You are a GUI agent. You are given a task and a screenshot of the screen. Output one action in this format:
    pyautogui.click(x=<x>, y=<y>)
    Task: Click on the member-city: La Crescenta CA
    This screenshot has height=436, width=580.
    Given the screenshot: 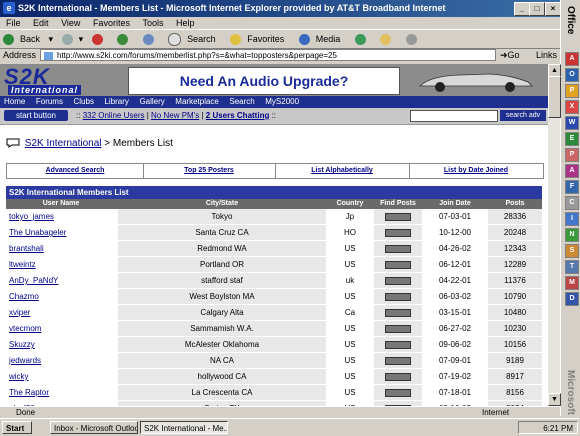 What is the action you would take?
    pyautogui.click(x=222, y=392)
    